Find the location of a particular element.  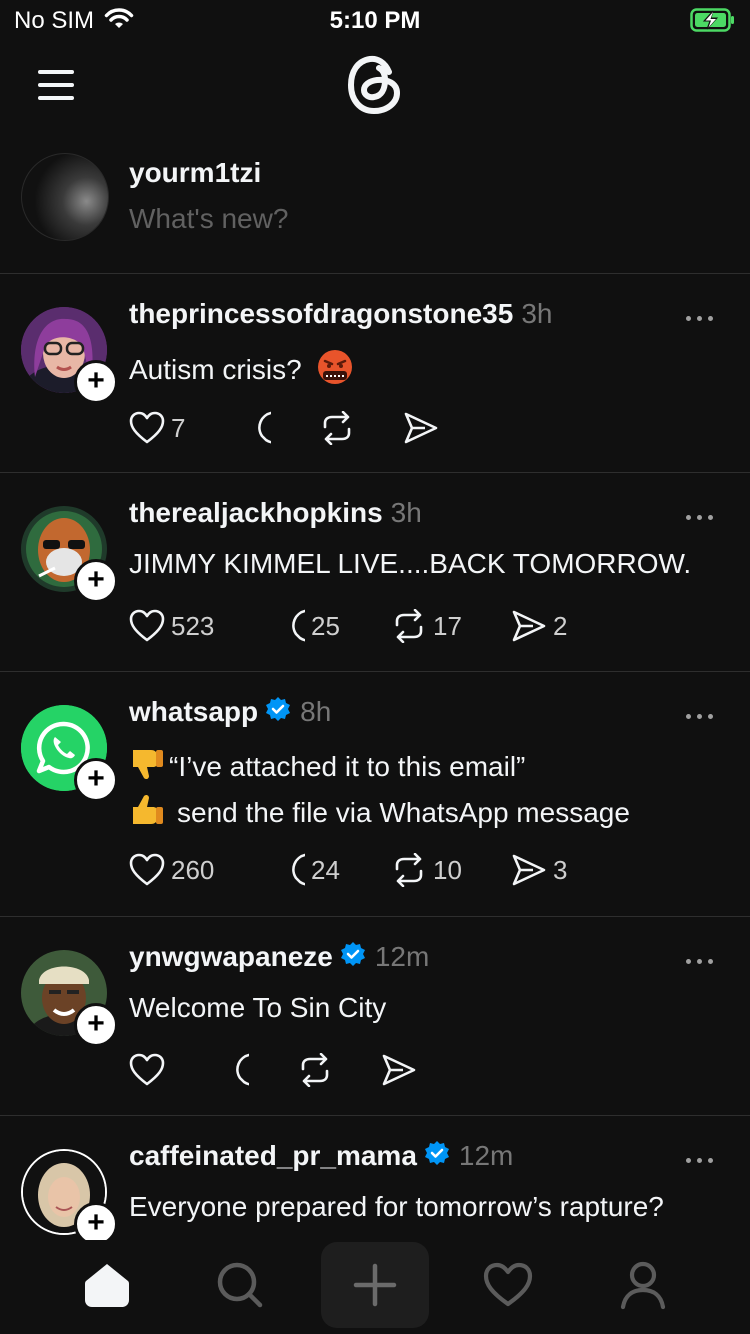

like-button: 523 is located at coordinates (171, 626).